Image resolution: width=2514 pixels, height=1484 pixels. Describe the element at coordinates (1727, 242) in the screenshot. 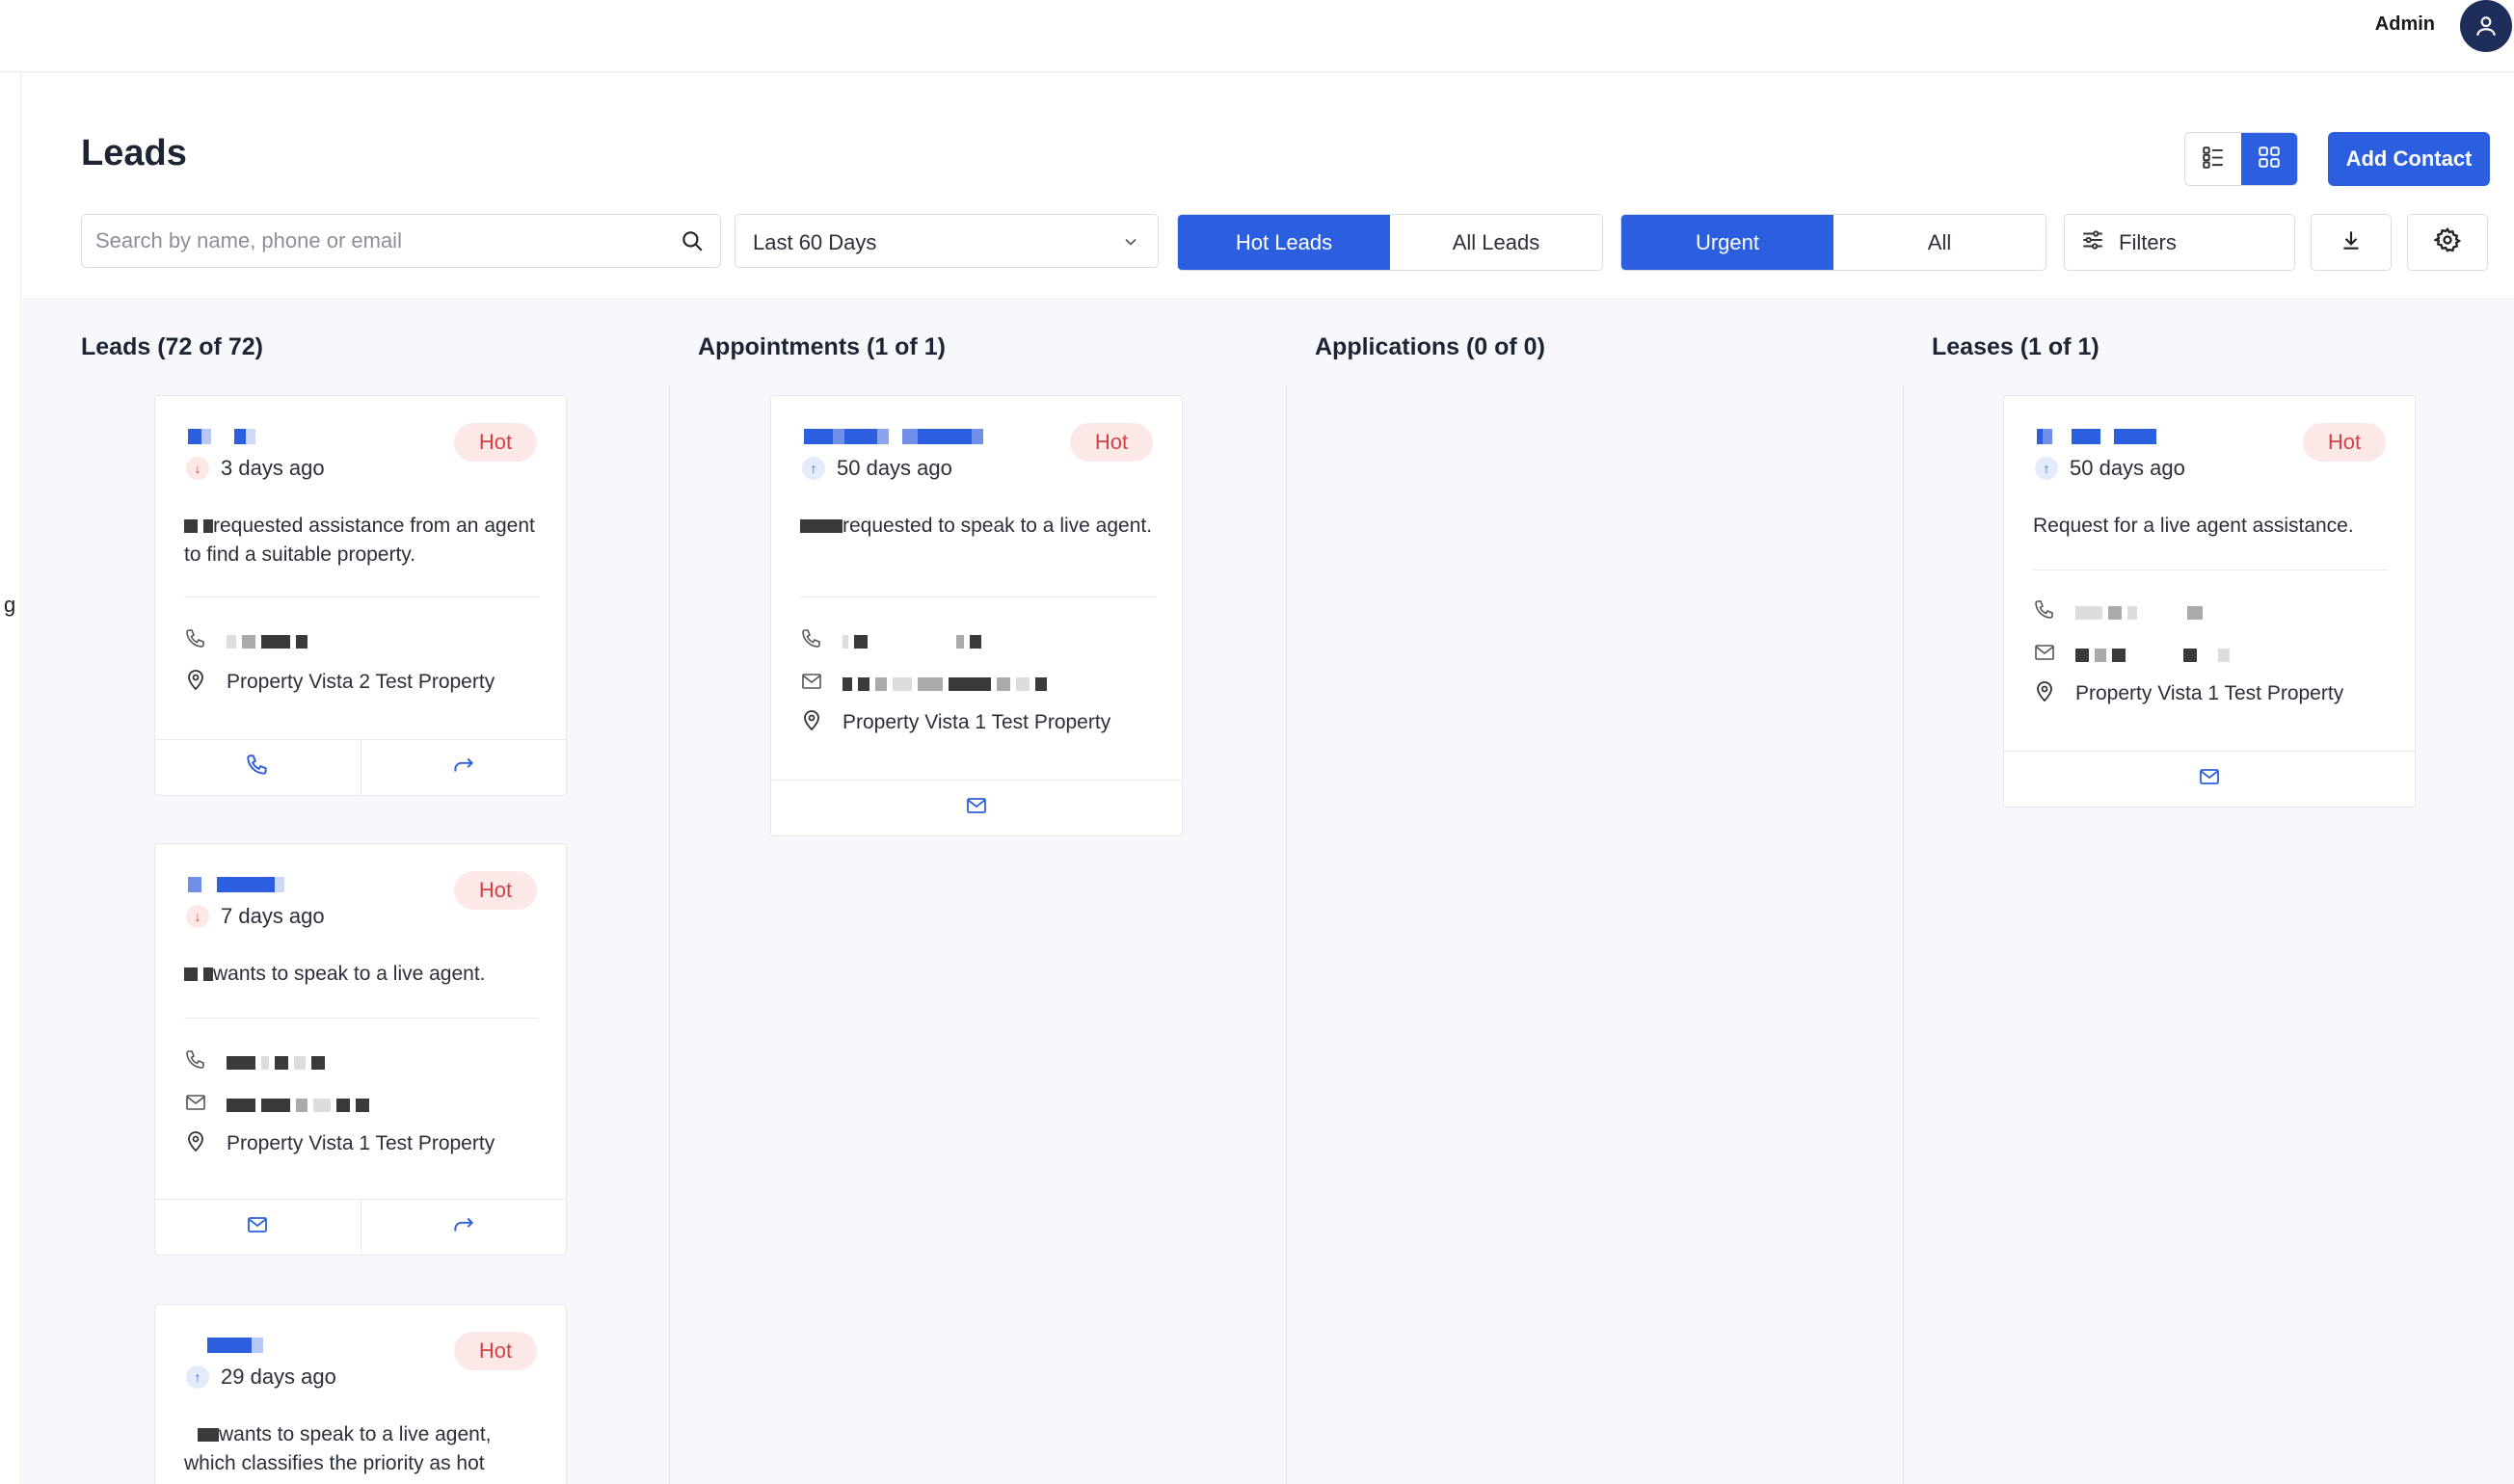

I see `urgent-button: Urgent` at that location.